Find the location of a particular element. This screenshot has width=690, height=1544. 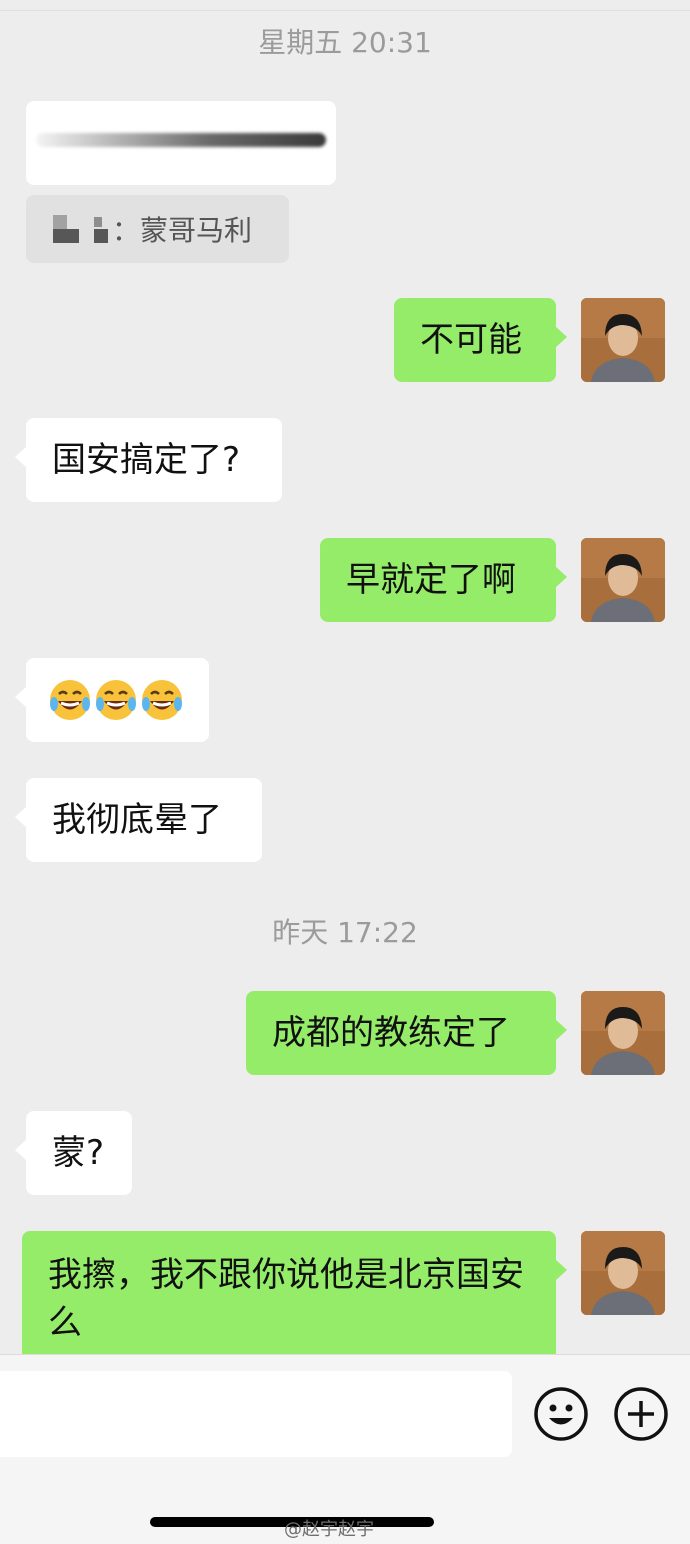

message-bubble-outgoing: 成都的教练定了 is located at coordinates (406, 1033).